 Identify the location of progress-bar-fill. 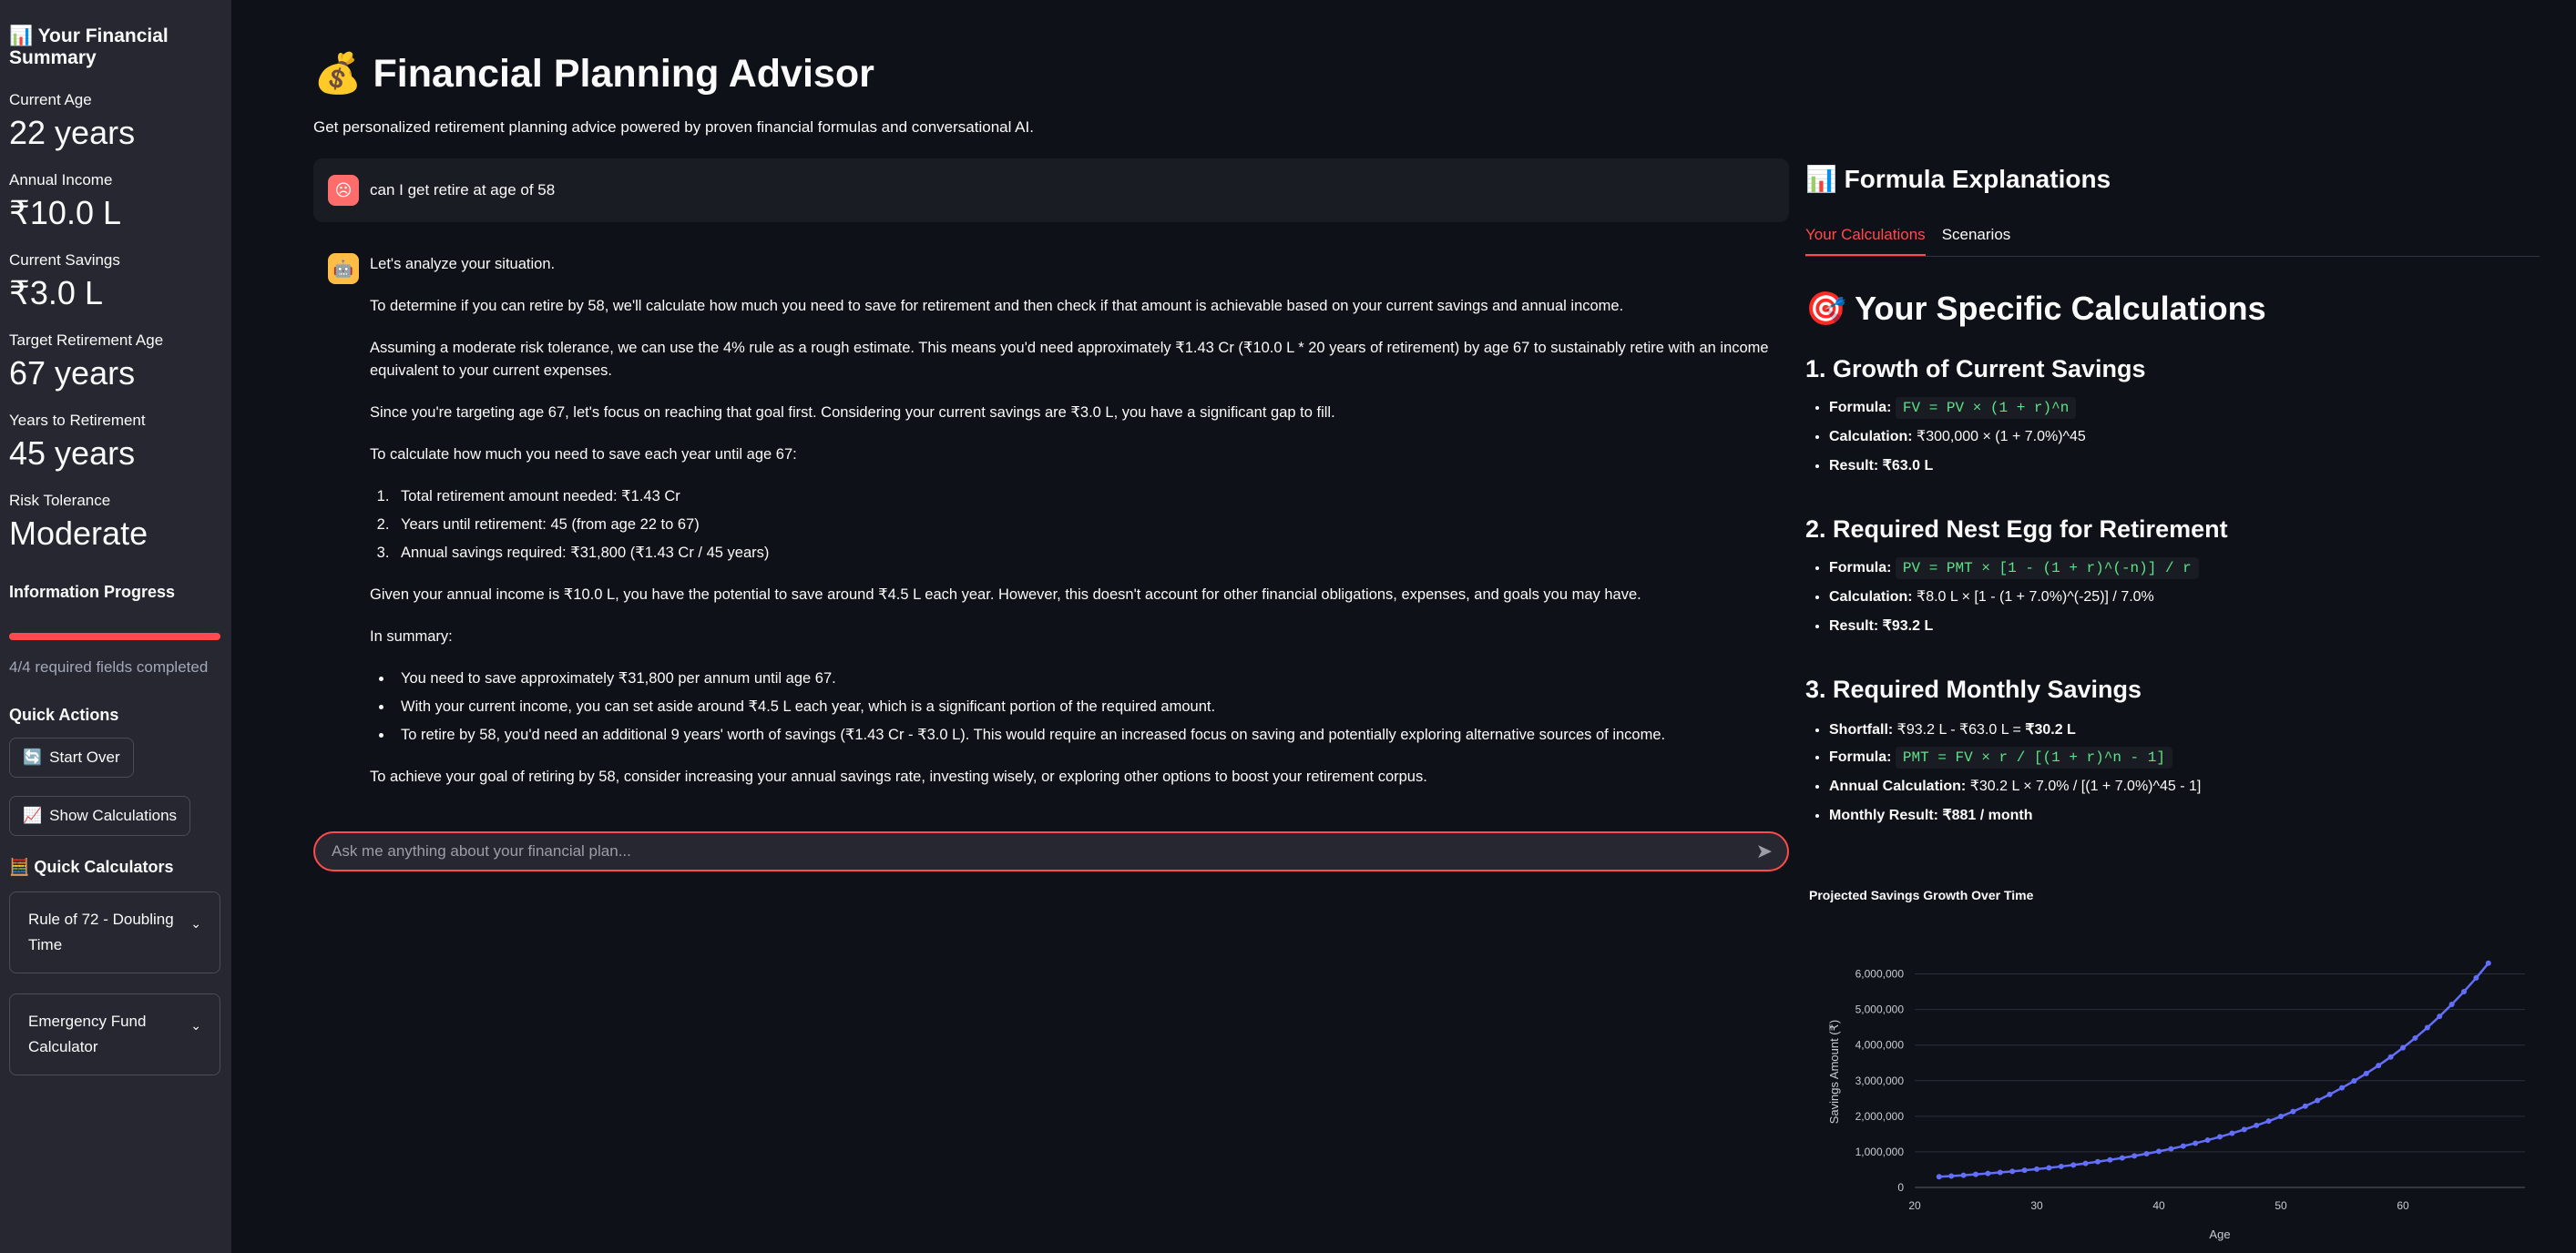
(114, 636).